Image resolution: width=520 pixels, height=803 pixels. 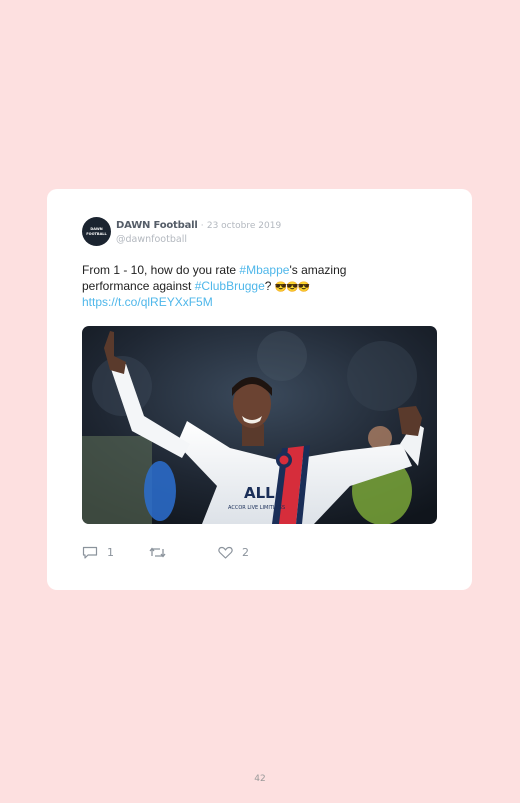 What do you see at coordinates (260, 779) in the screenshot?
I see `page-number: 42` at bounding box center [260, 779].